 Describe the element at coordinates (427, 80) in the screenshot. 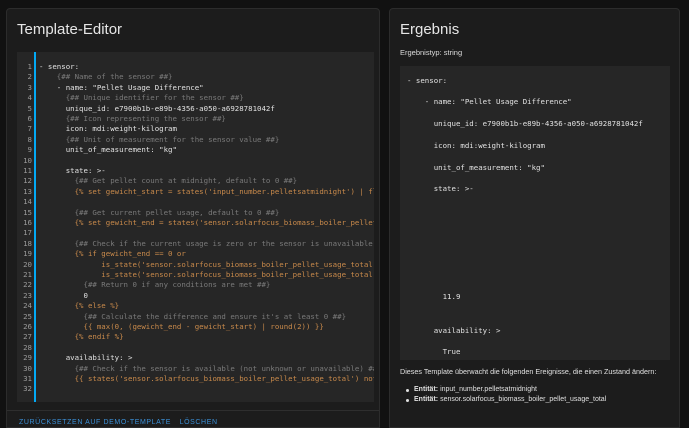

I see `result-line: - sensor:` at that location.